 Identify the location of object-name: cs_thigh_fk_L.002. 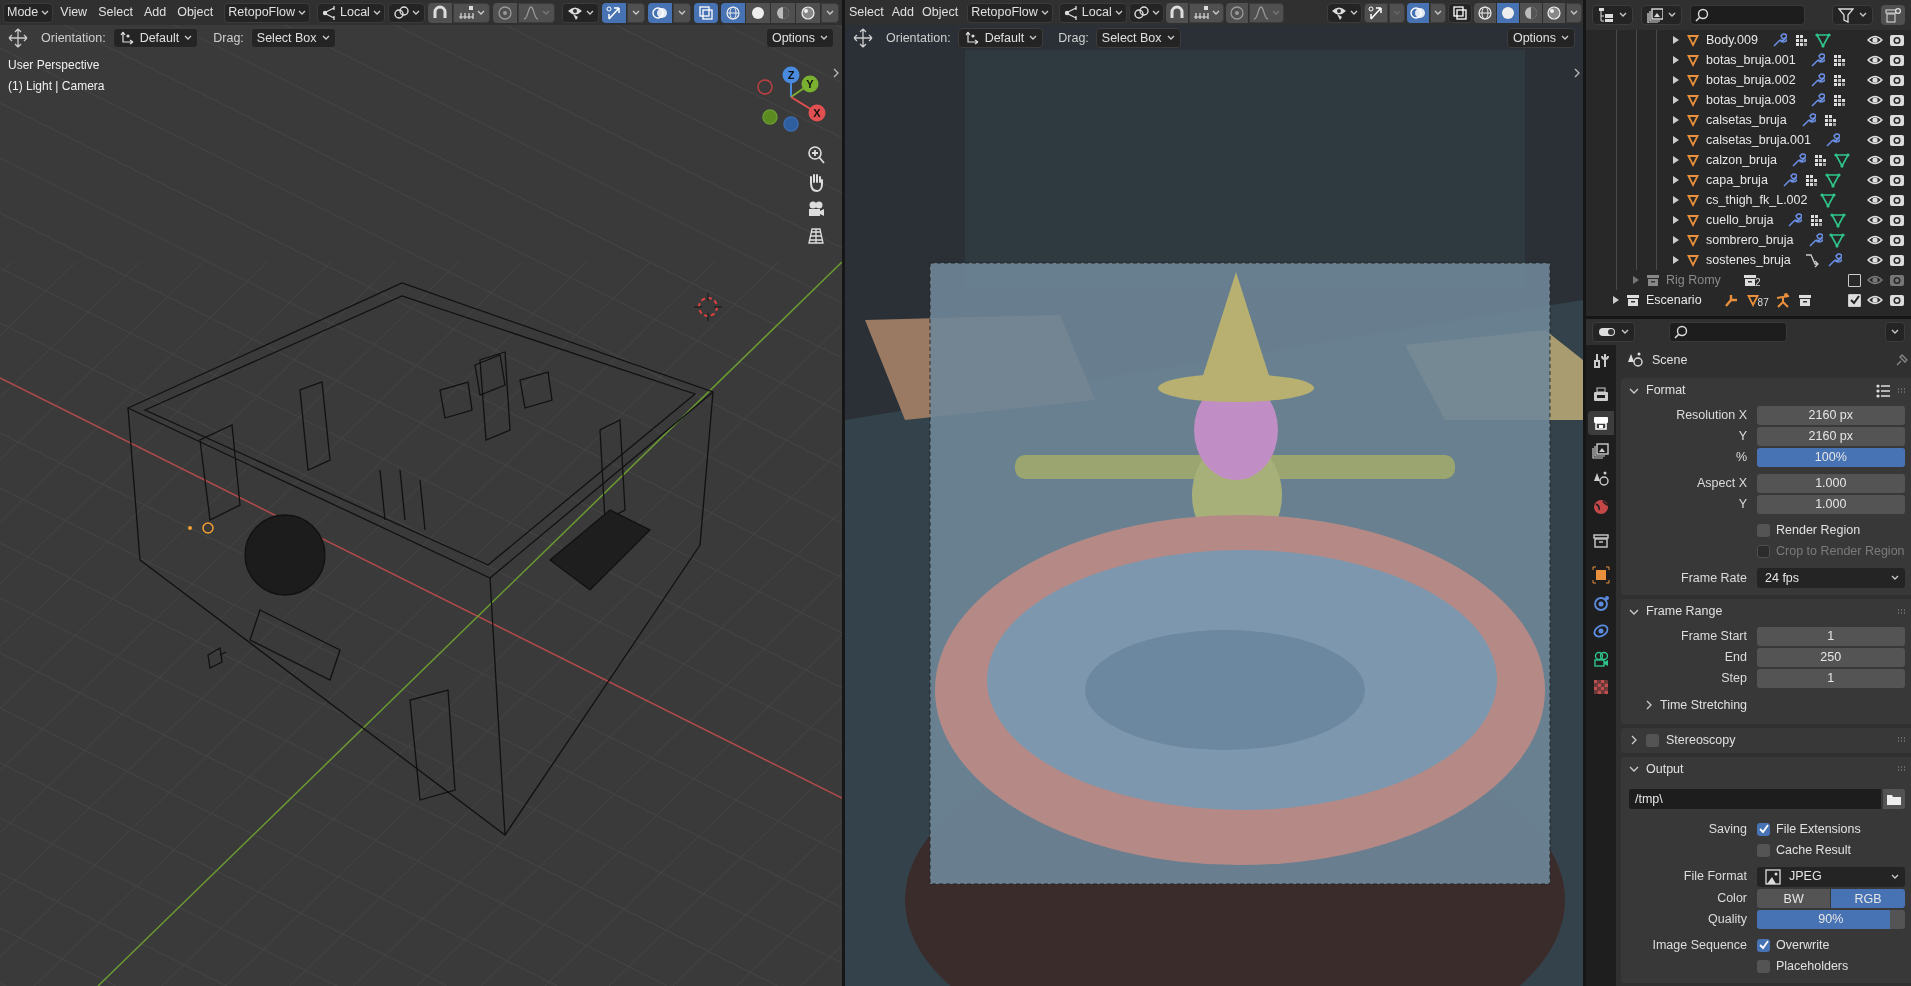
(1757, 200).